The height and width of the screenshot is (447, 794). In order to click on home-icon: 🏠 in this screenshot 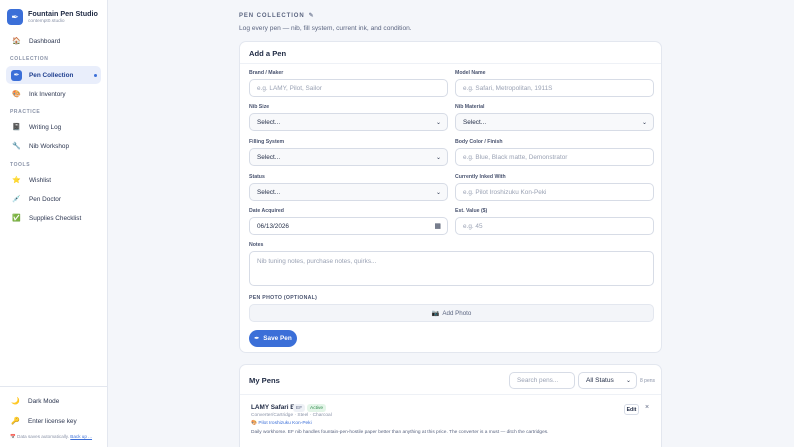, I will do `click(16, 41)`.